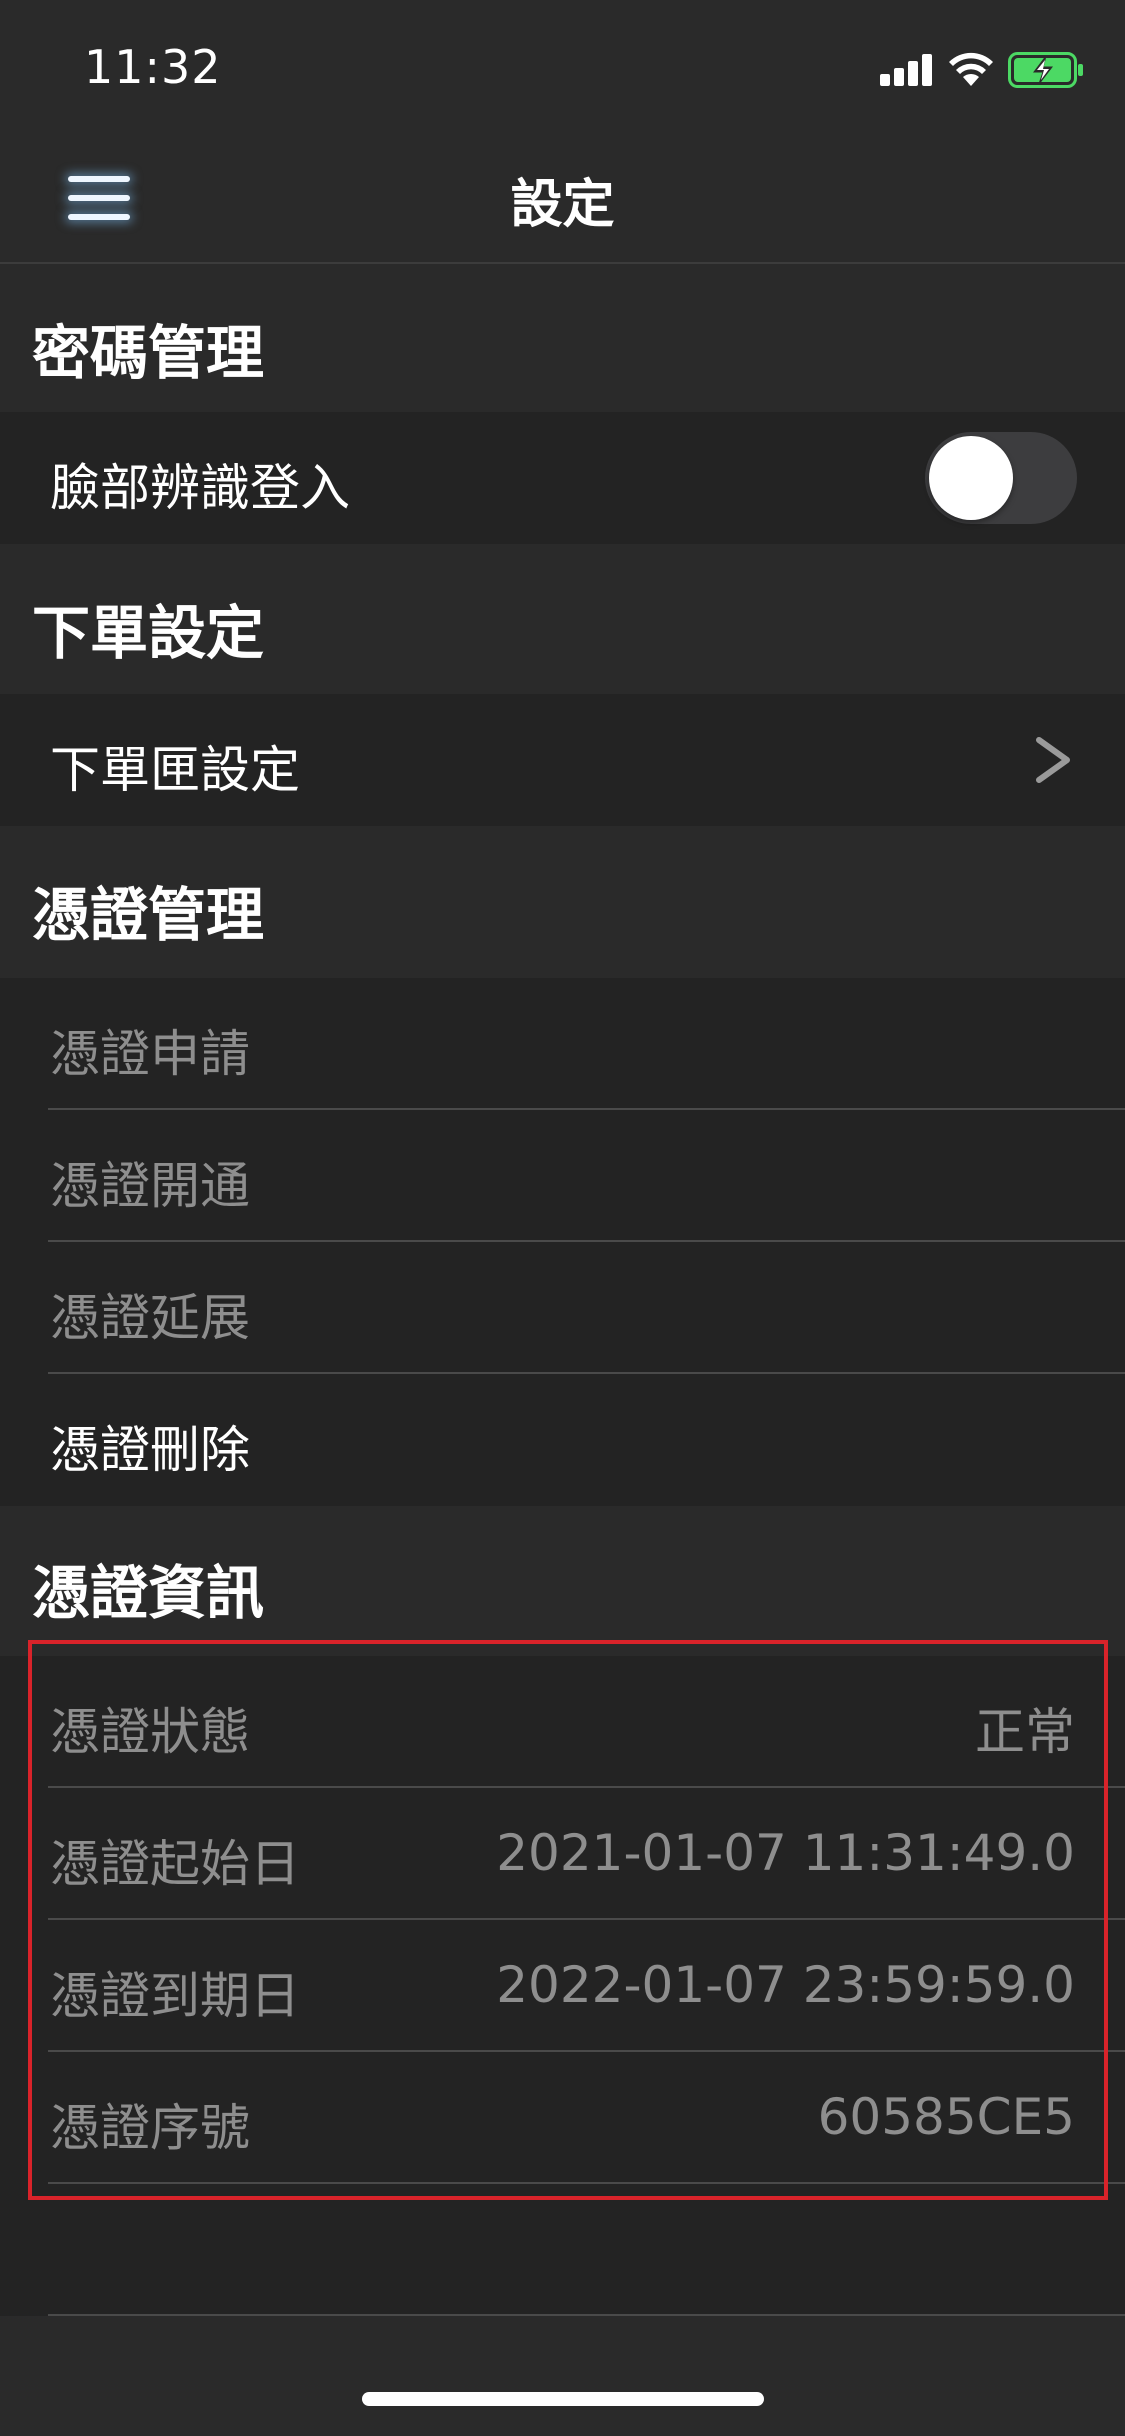 The height and width of the screenshot is (2436, 1125). I want to click on section-header-cert-management: 憑證管理, so click(562, 901).